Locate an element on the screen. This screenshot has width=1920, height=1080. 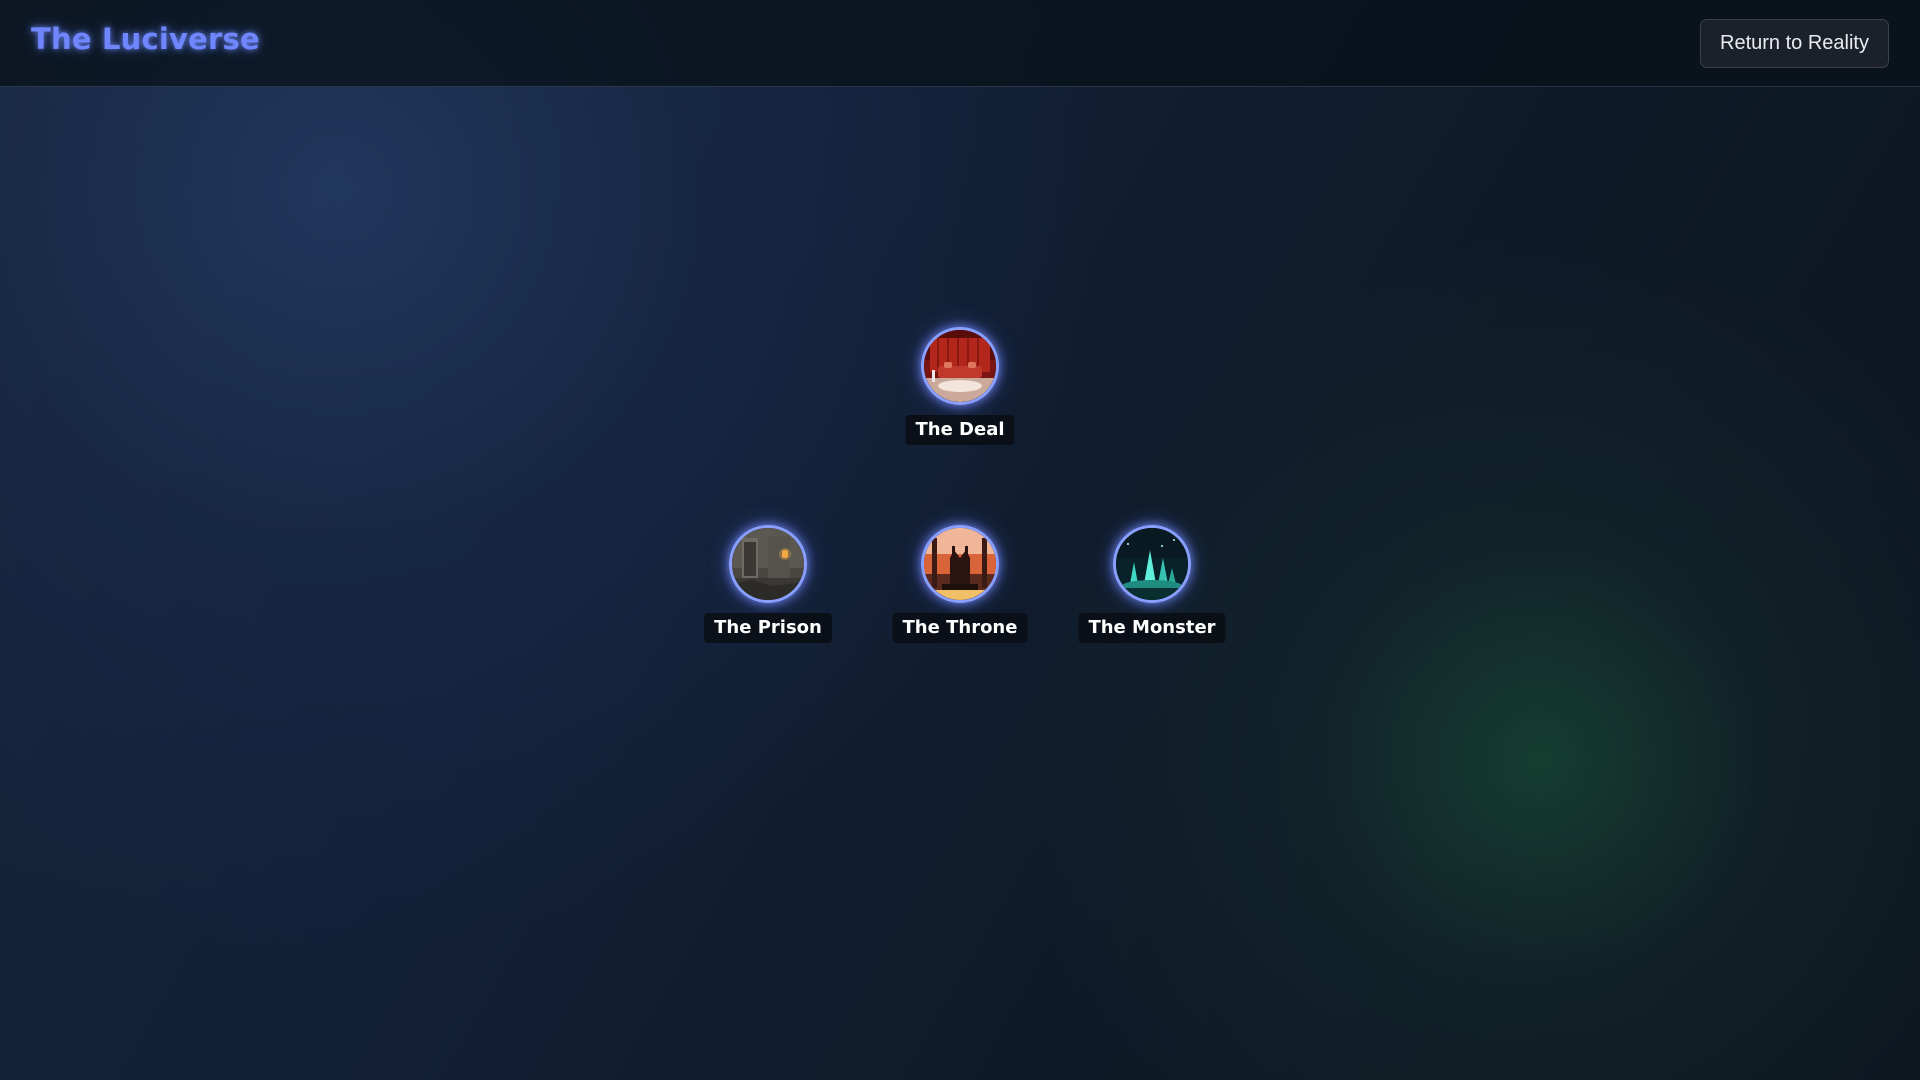
node-label: The Prison is located at coordinates (768, 628).